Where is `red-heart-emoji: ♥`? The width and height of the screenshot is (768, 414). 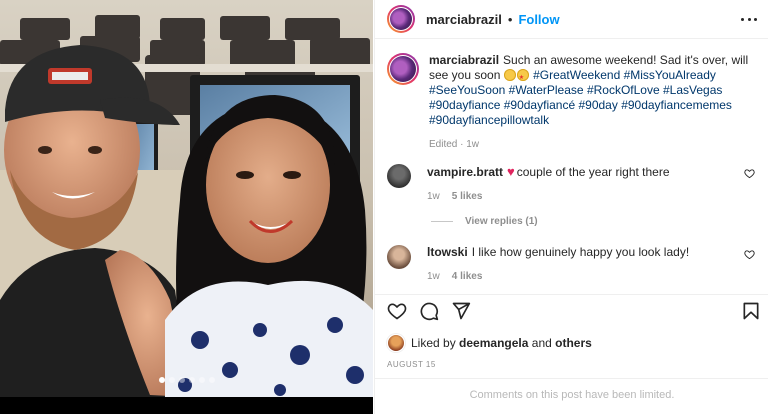 red-heart-emoji: ♥ is located at coordinates (511, 171).